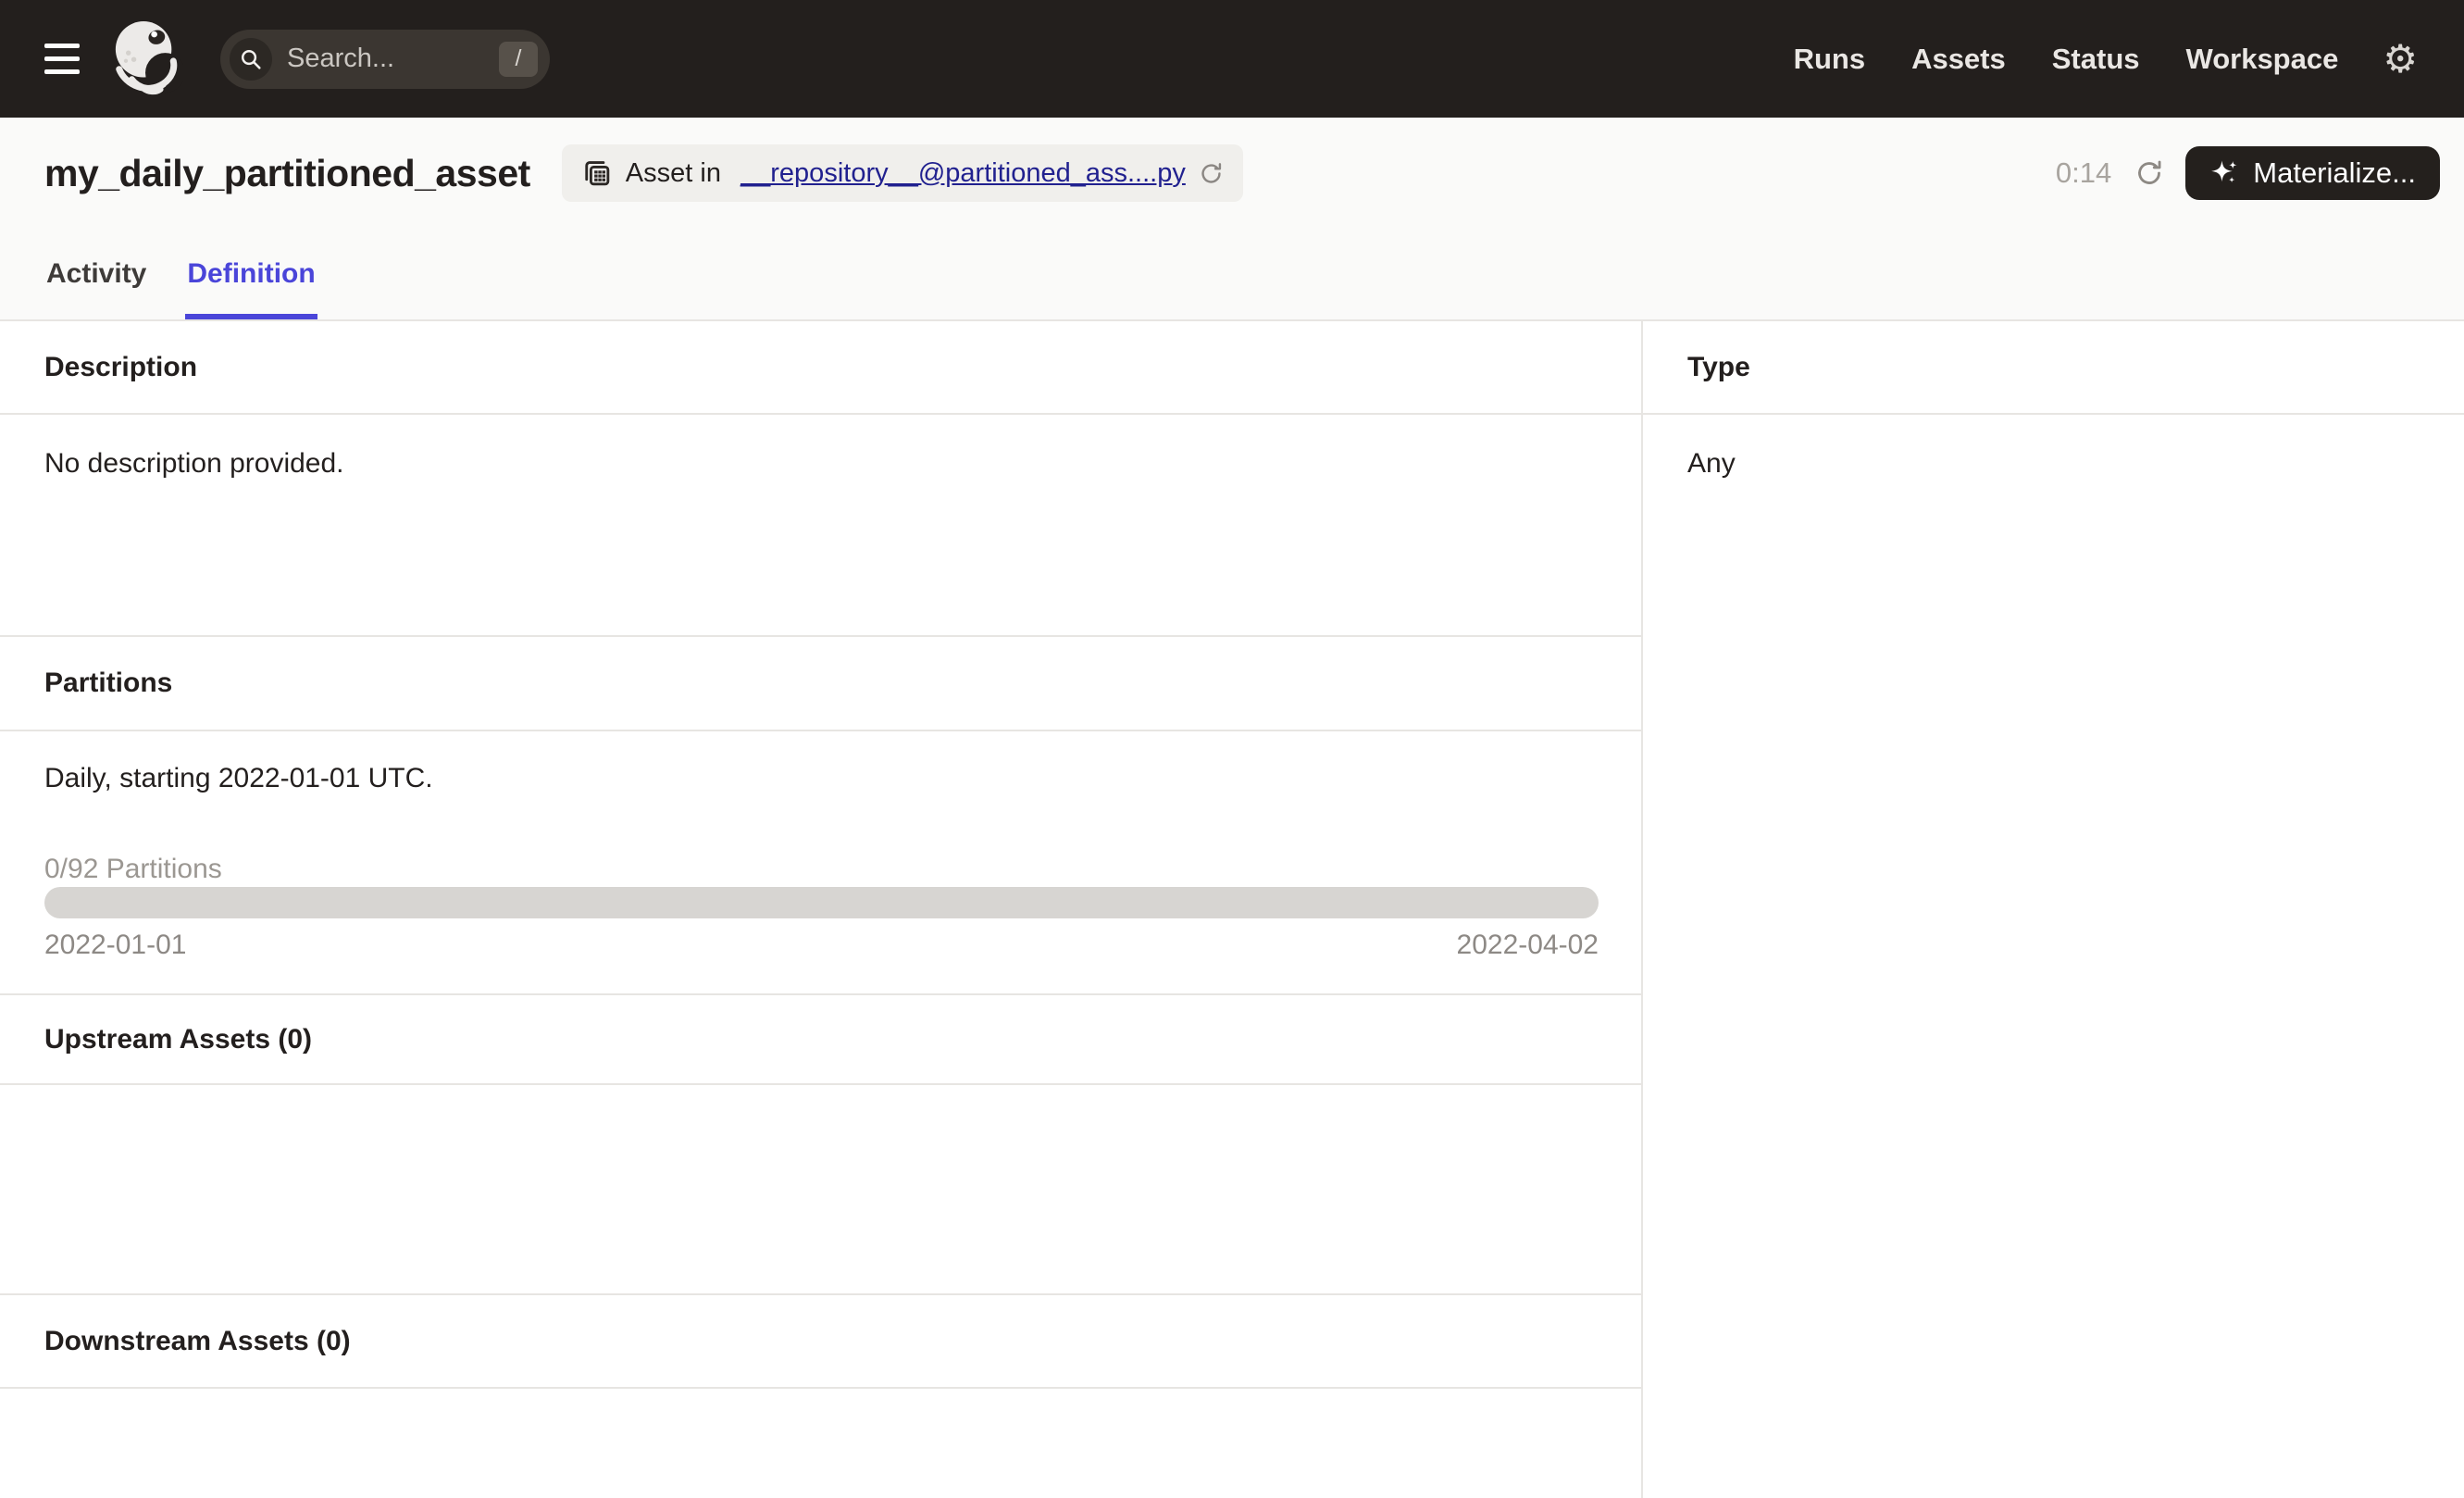  Describe the element at coordinates (149, 57) in the screenshot. I see `octopus-logo-icon` at that location.